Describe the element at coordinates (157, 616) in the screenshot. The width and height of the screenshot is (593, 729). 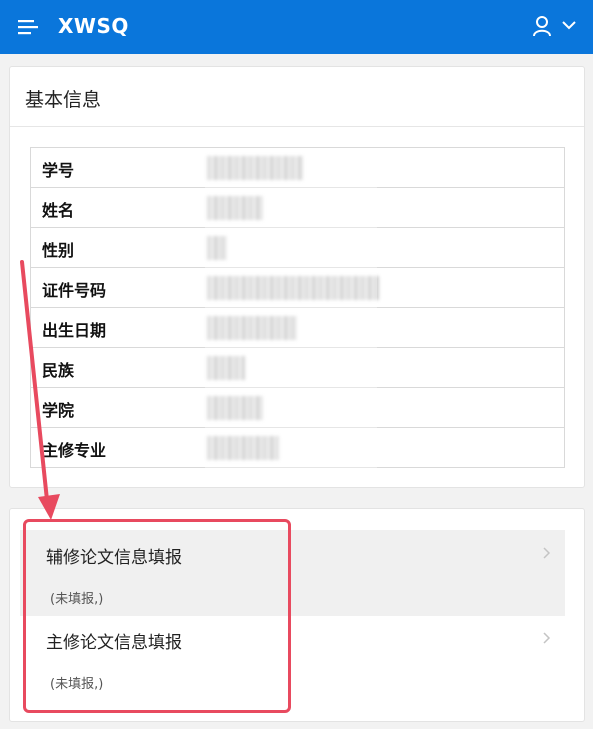
I see `annotation-highlight-box` at that location.